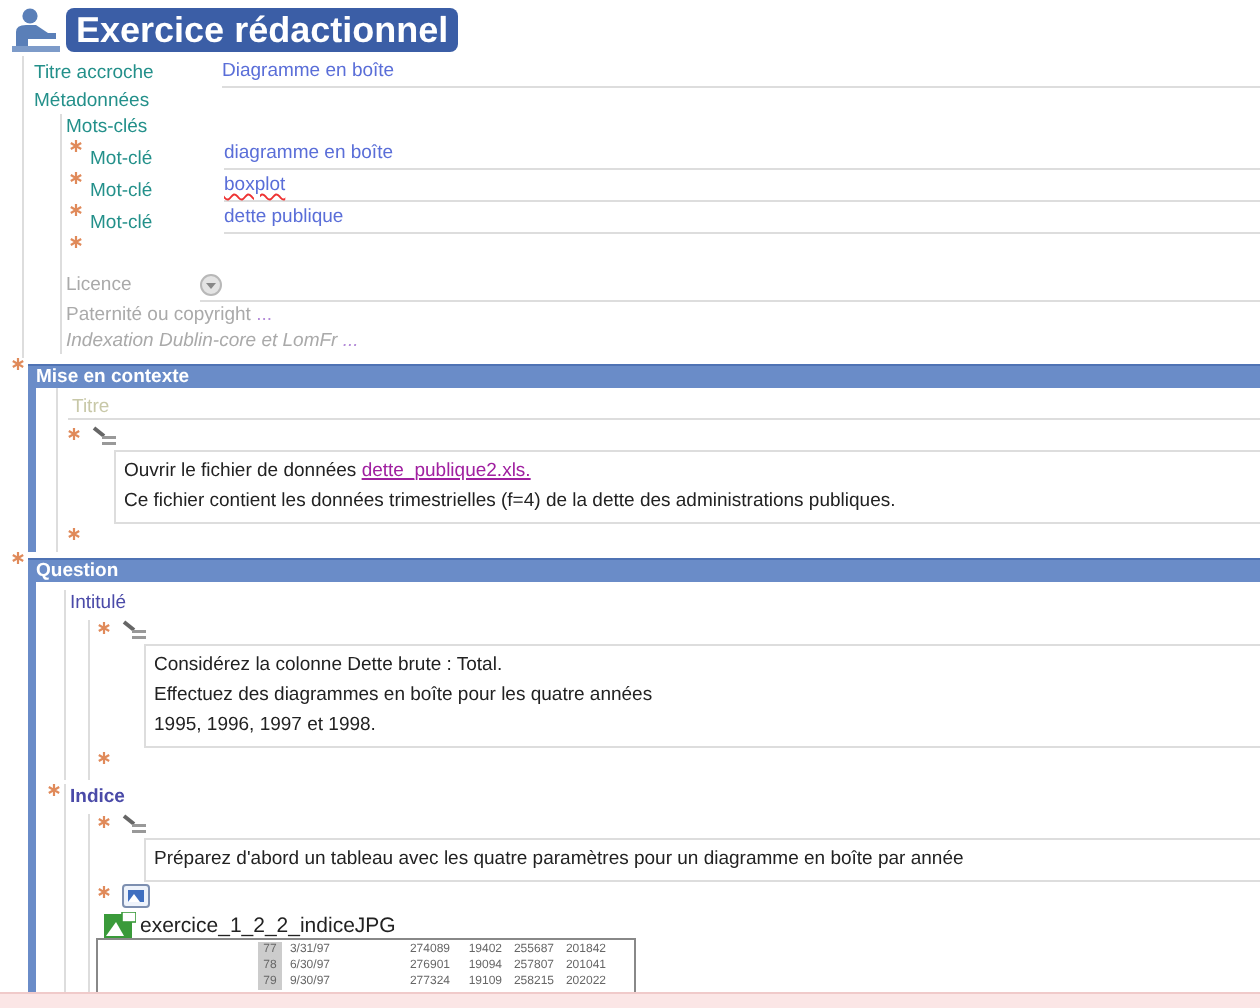 This screenshot has height=1008, width=1260. Describe the element at coordinates (108, 127) in the screenshot. I see `section-label: Mots-clés` at that location.